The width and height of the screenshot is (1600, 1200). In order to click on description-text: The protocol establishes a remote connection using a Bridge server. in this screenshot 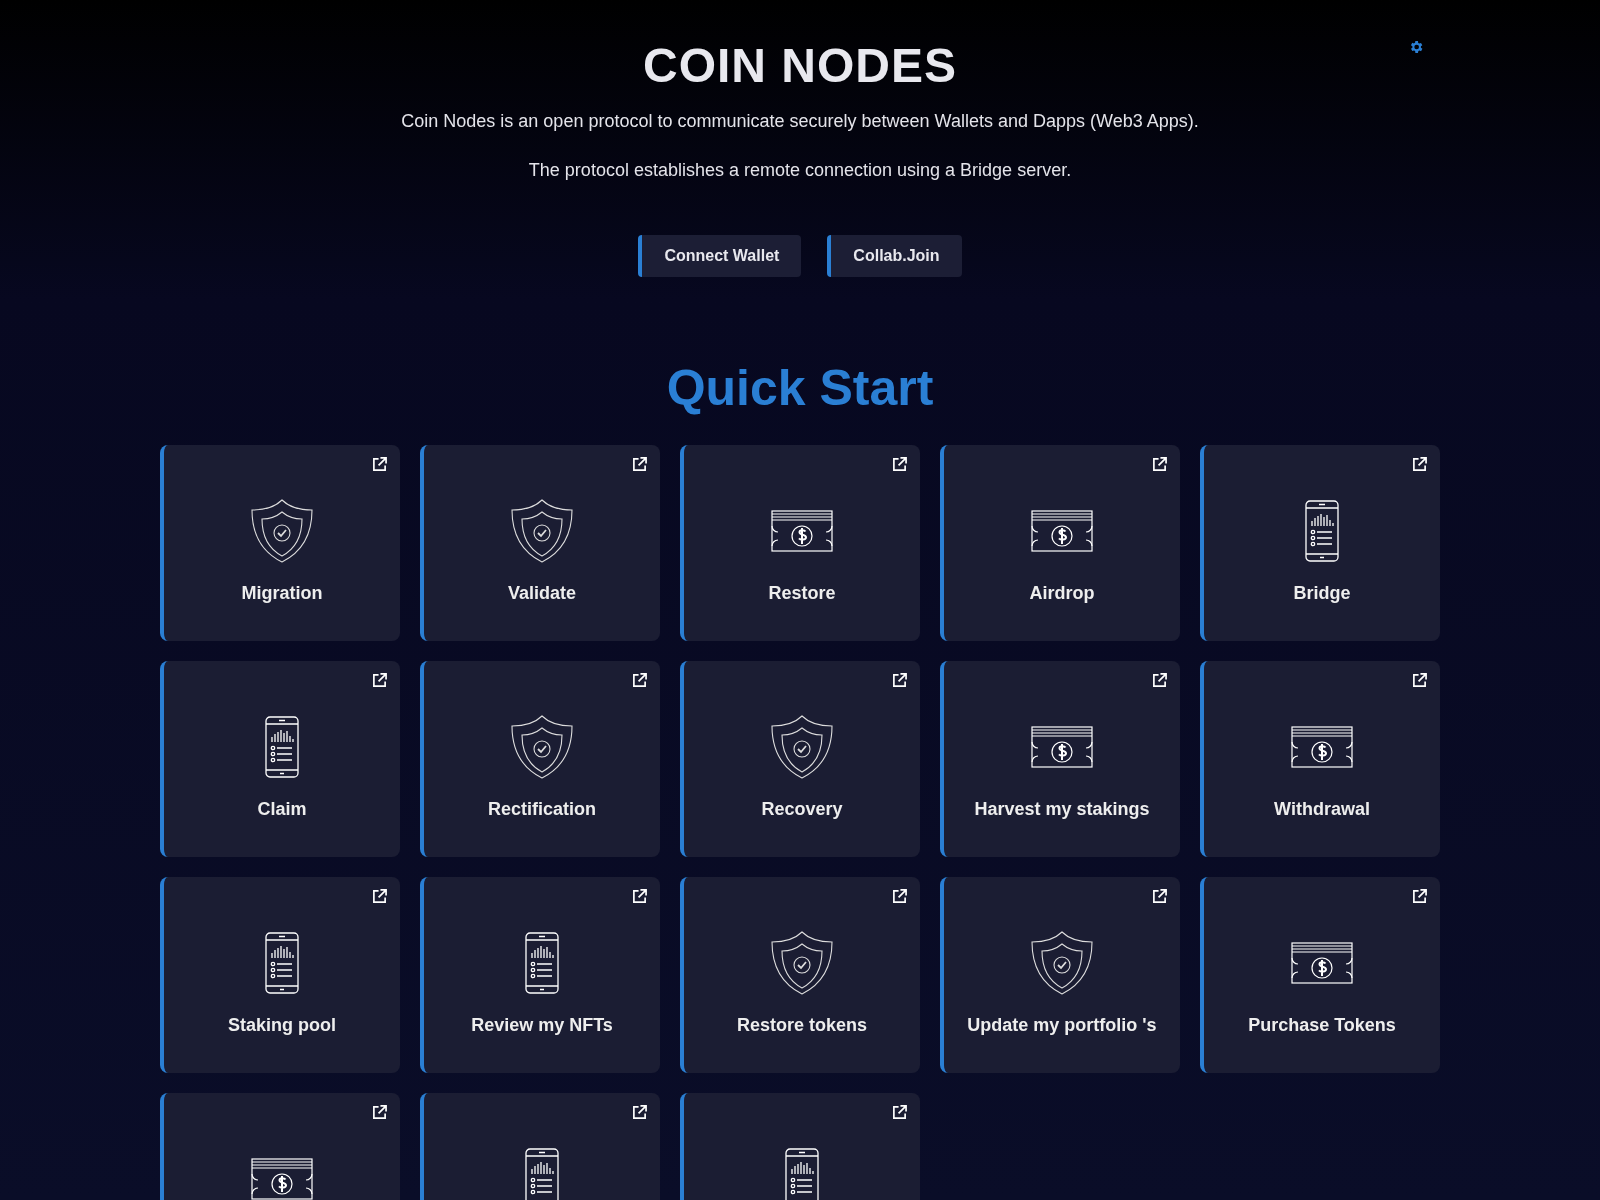, I will do `click(800, 170)`.